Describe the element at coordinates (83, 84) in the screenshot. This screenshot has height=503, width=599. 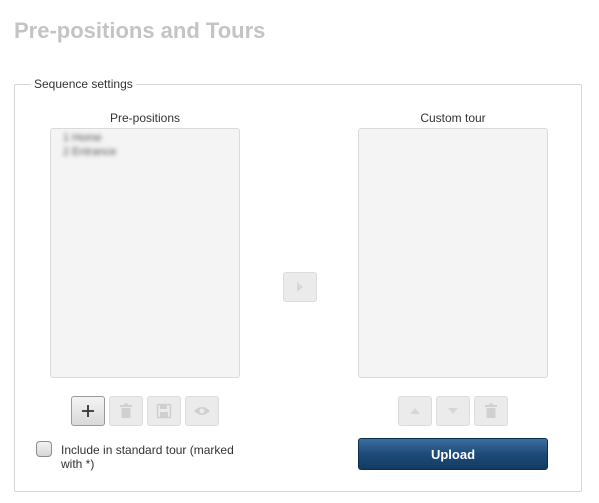
I see `sequence-settings-legend: Sequence settings` at that location.